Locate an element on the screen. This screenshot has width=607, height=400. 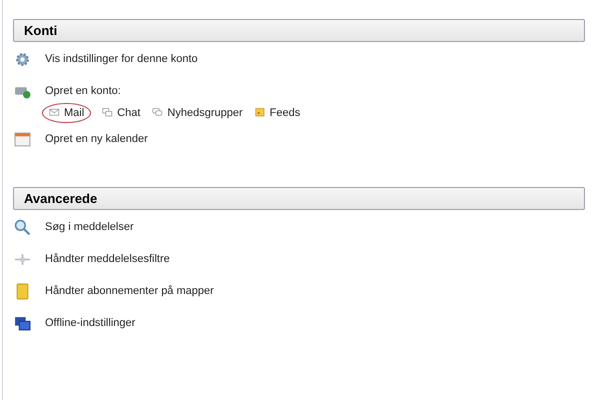
gear-icon is located at coordinates (22, 59).